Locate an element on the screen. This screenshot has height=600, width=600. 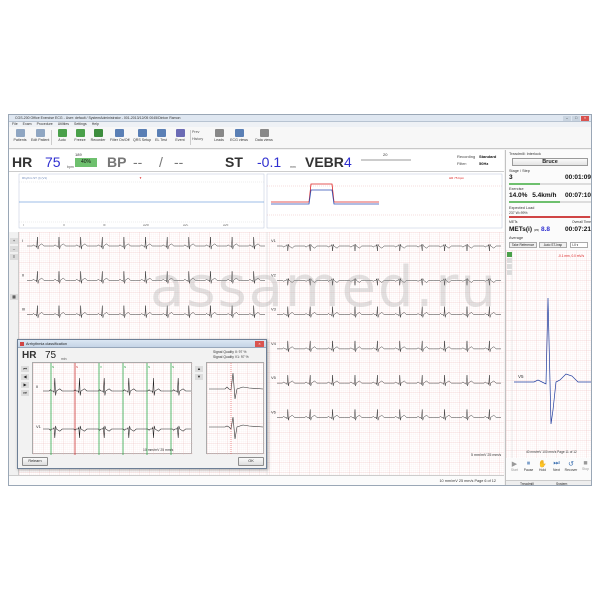
zoom-out-icon: – is located at coordinates (14, 249).